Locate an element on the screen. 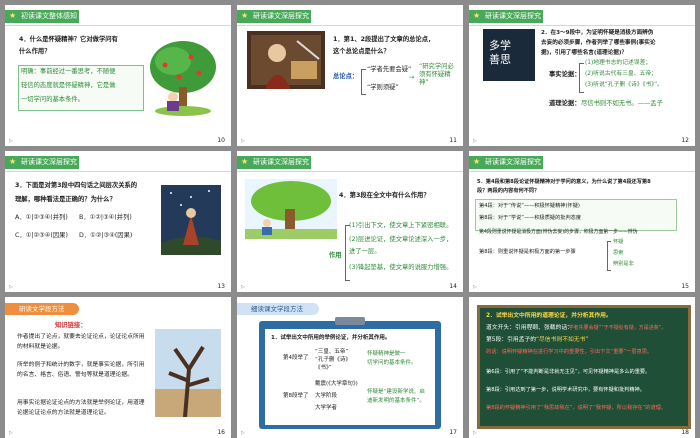 The image size is (700, 438). question-line: 2．试举出文中所用的道理论证，并分析其作用。 is located at coordinates (549, 316).